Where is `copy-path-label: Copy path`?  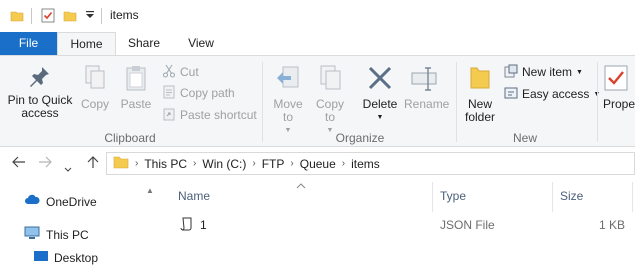
copy-path-label: Copy path is located at coordinates (207, 93).